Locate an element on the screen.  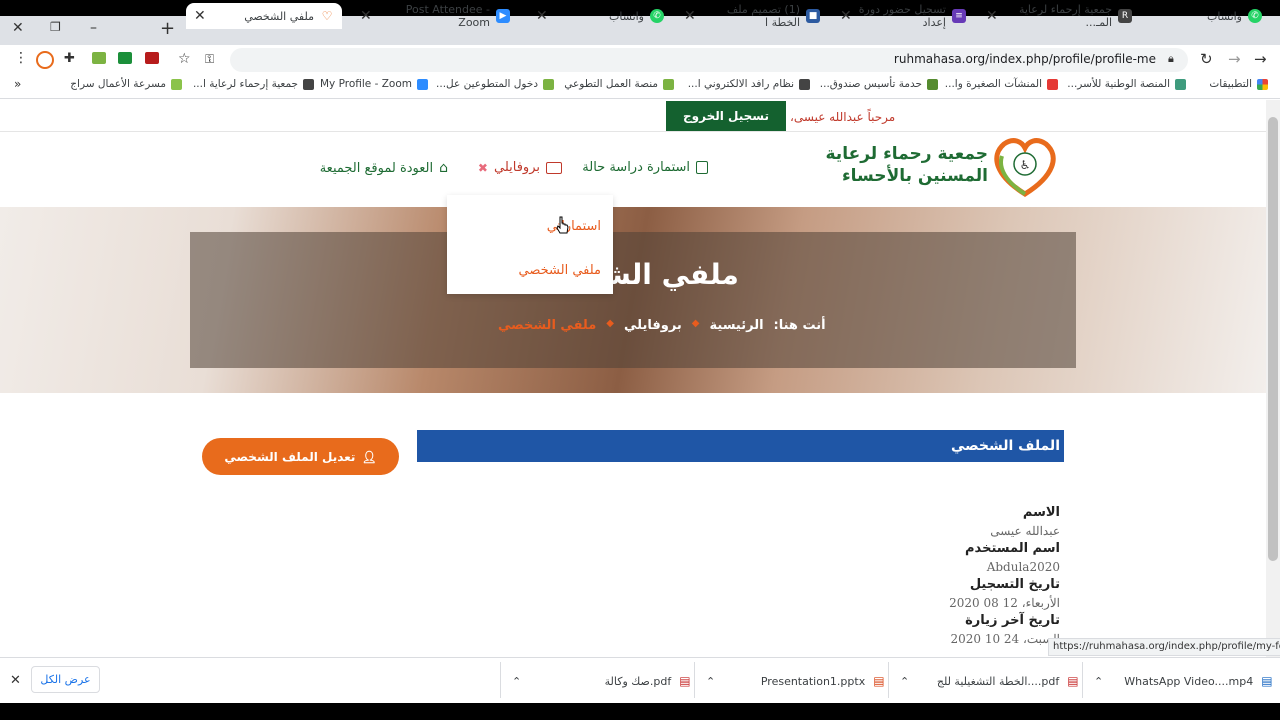
download-item: ⌃ WhatsApp Video....mp4 ▤ is located at coordinates (1183, 681).